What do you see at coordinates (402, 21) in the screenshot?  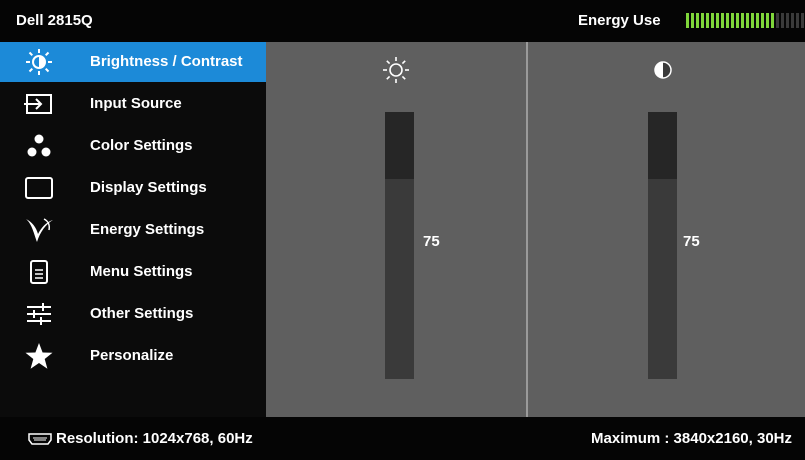 I see `osd-header: Dell 2815Q Energy Use` at bounding box center [402, 21].